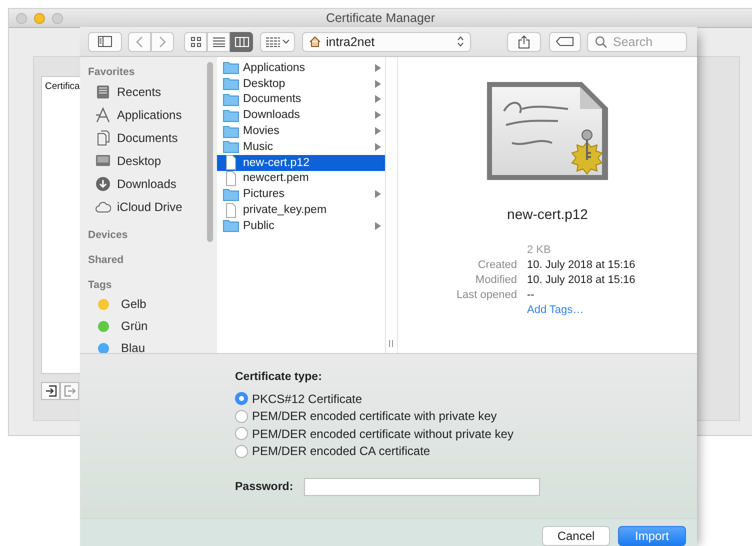 Image resolution: width=752 pixels, height=546 pixels. What do you see at coordinates (21, 18) in the screenshot?
I see `close-button` at bounding box center [21, 18].